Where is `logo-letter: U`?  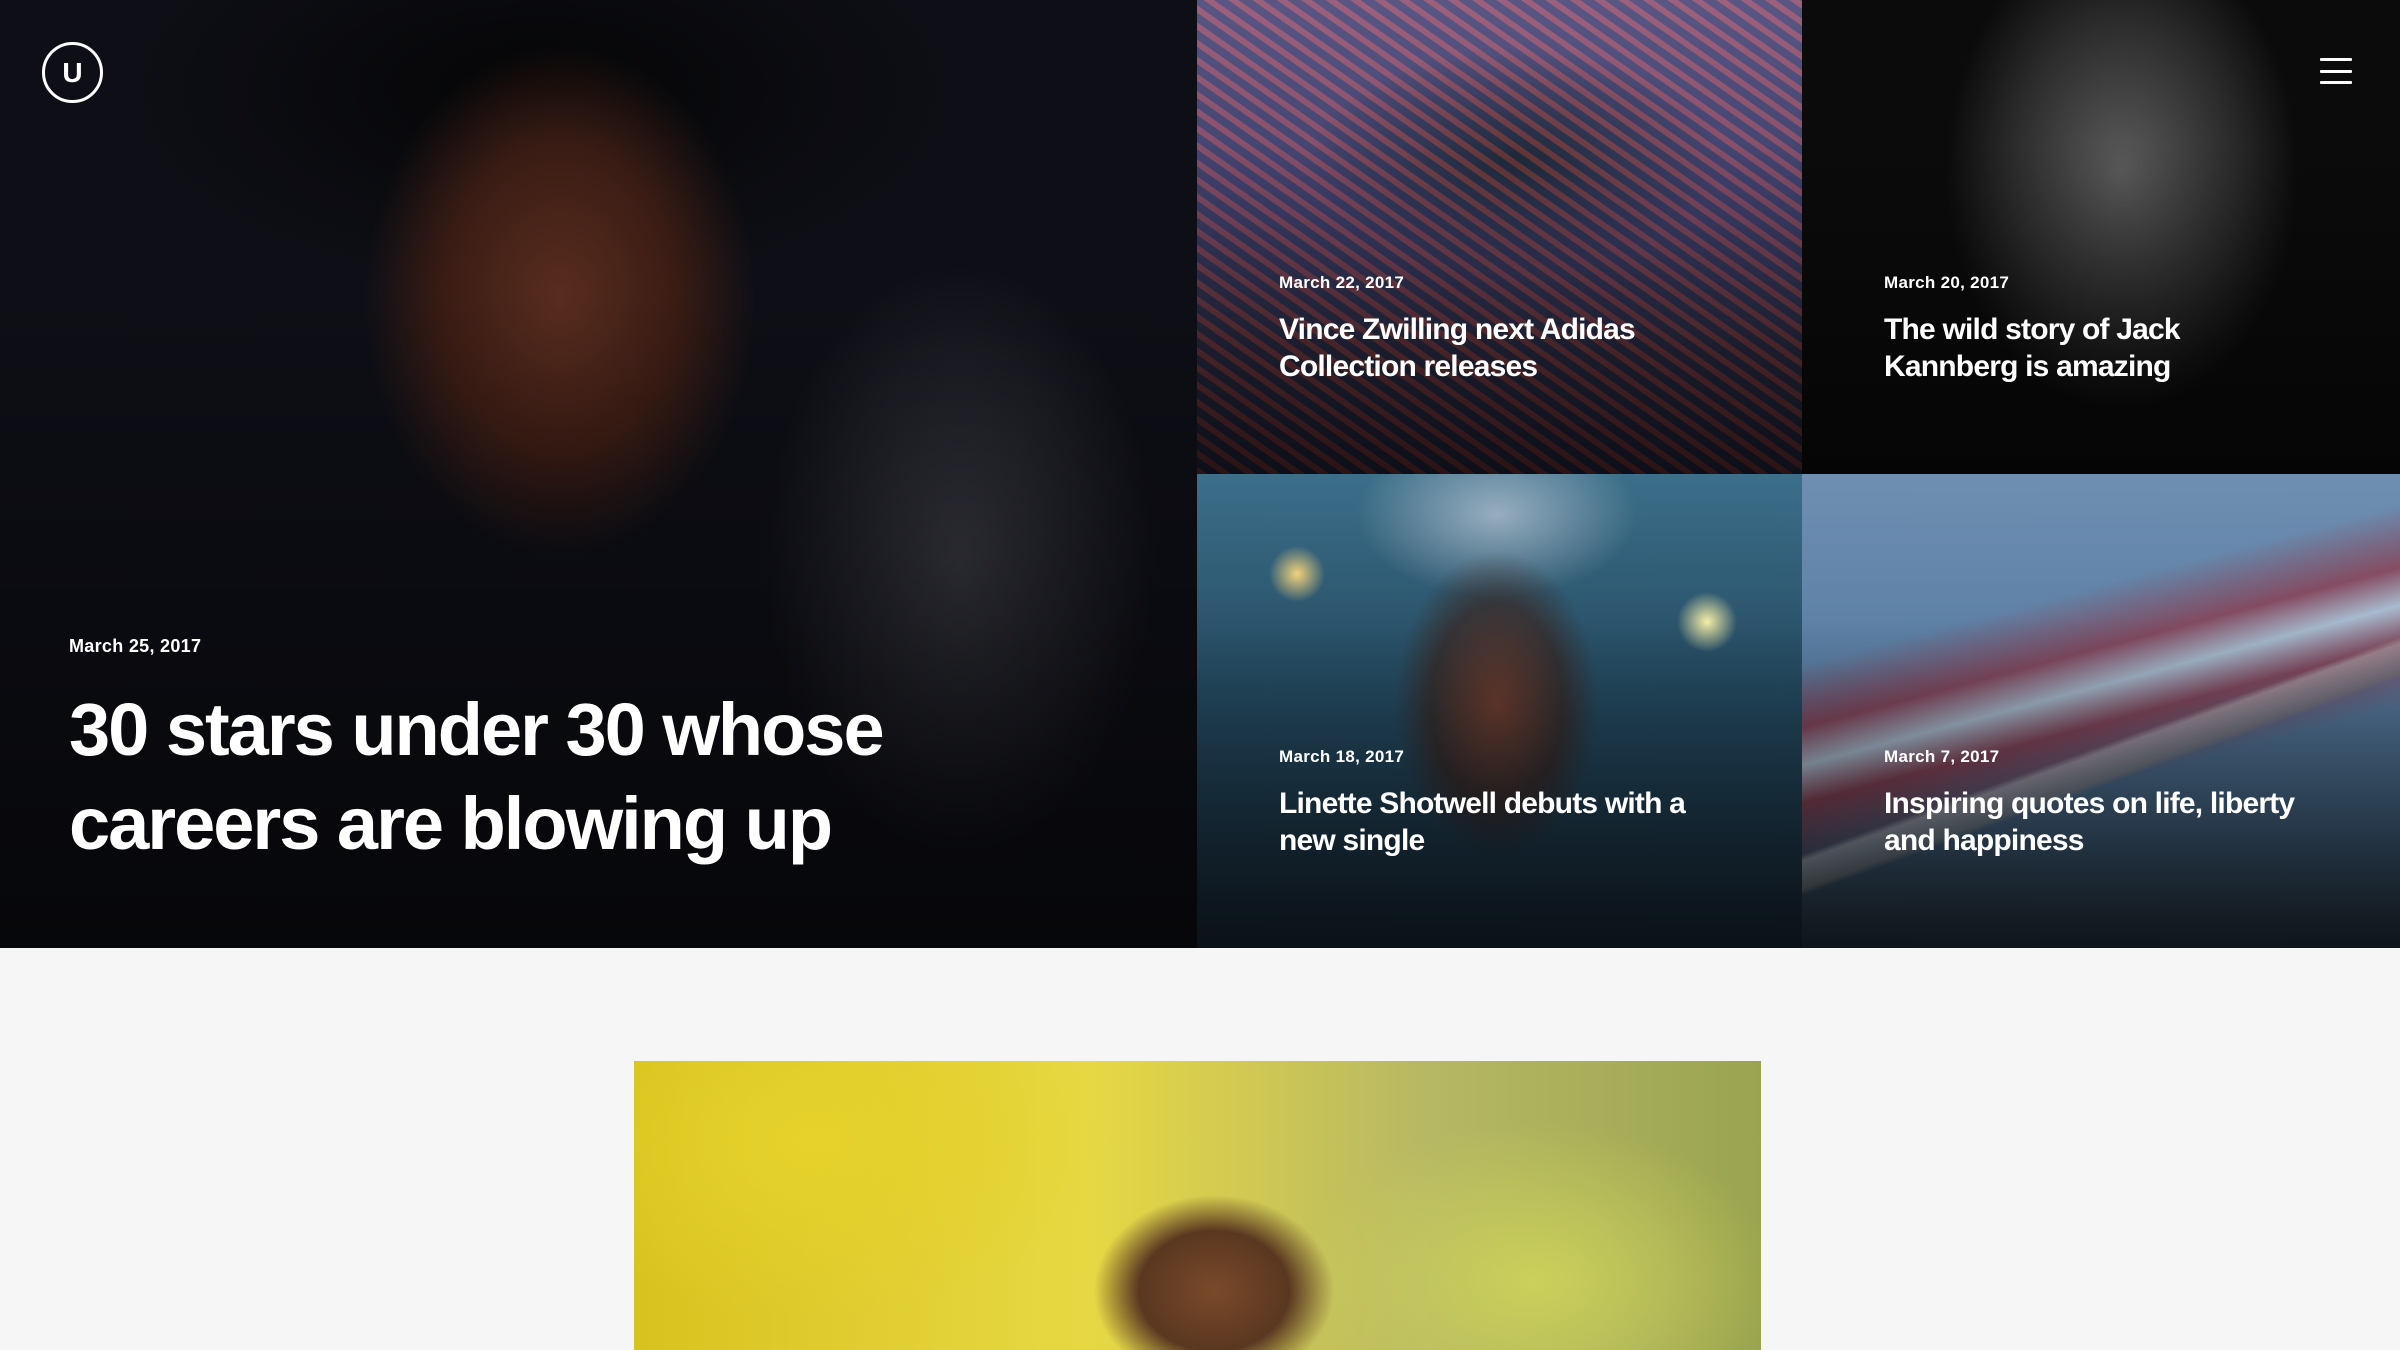 logo-letter: U is located at coordinates (72, 72).